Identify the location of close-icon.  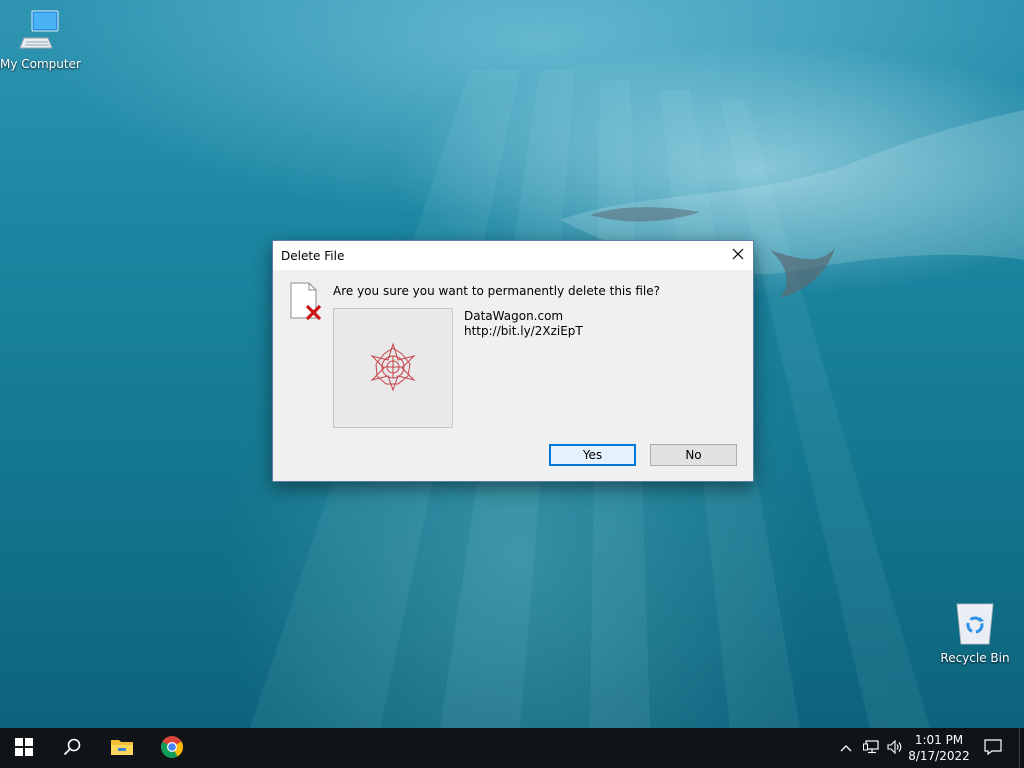
(738, 255).